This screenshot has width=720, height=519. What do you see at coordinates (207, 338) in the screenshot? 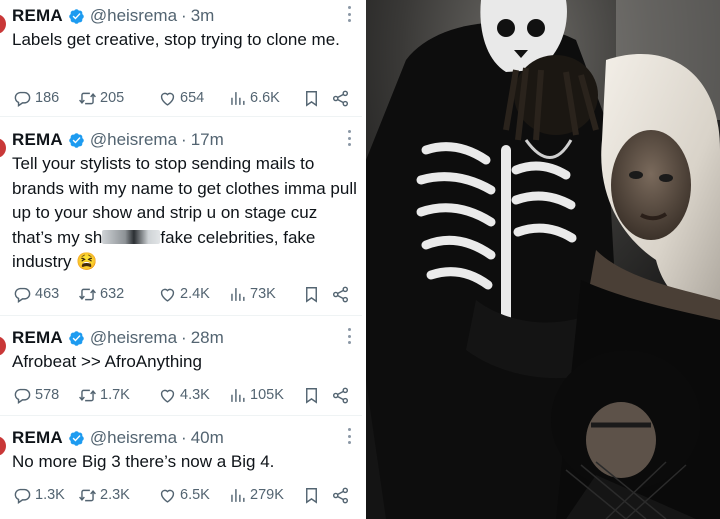
I see `timestamp: 28m` at bounding box center [207, 338].